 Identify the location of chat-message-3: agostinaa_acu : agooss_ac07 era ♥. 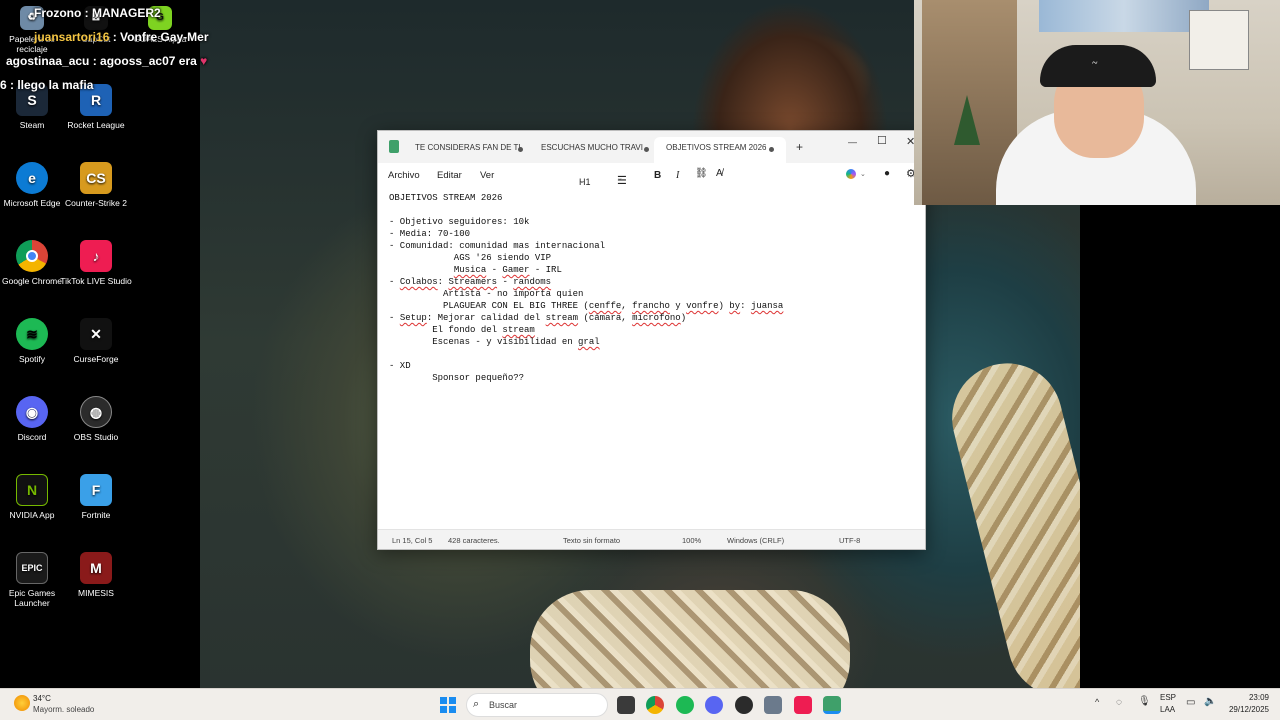
(106, 61).